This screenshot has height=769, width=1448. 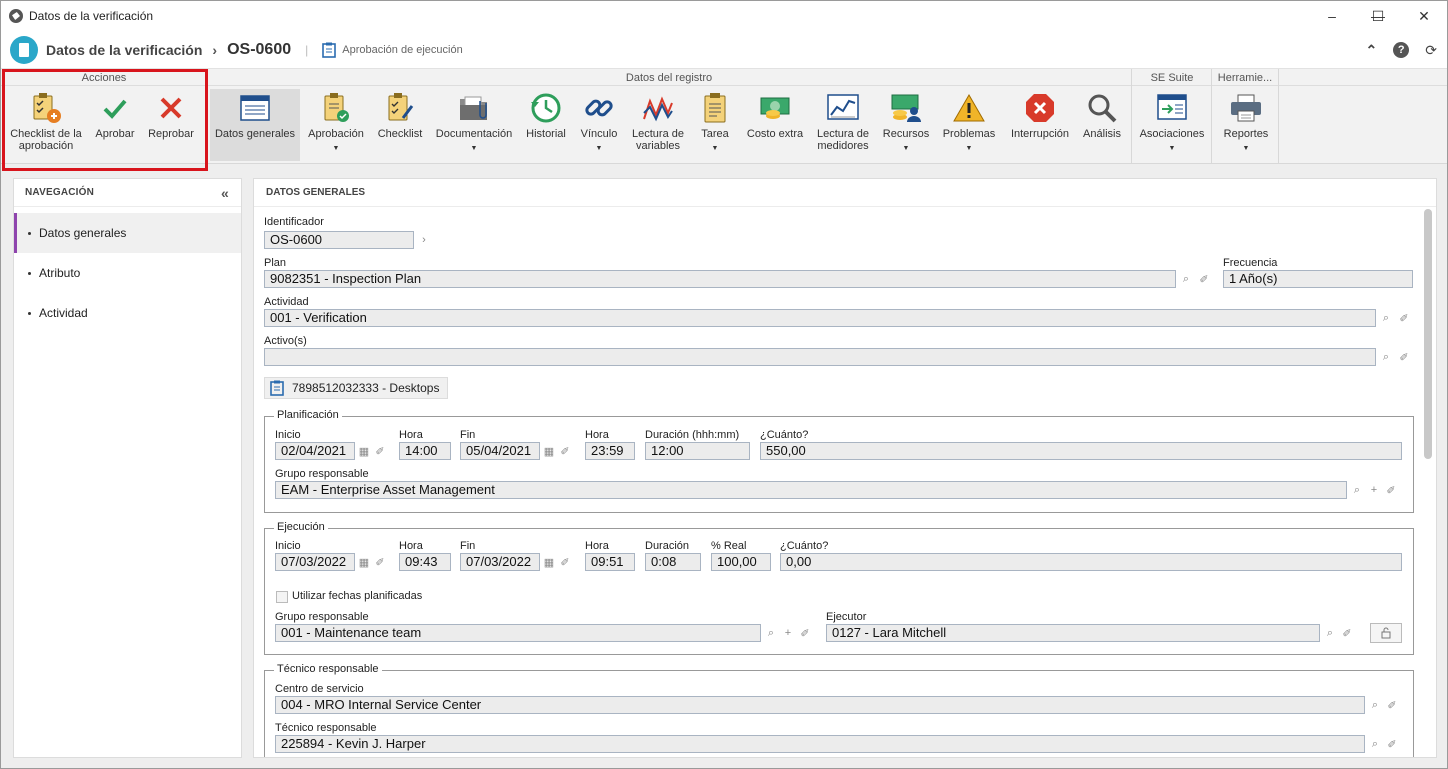 I want to click on tecnico-field: 225894 - Kevin J. Harper, so click(x=820, y=744).